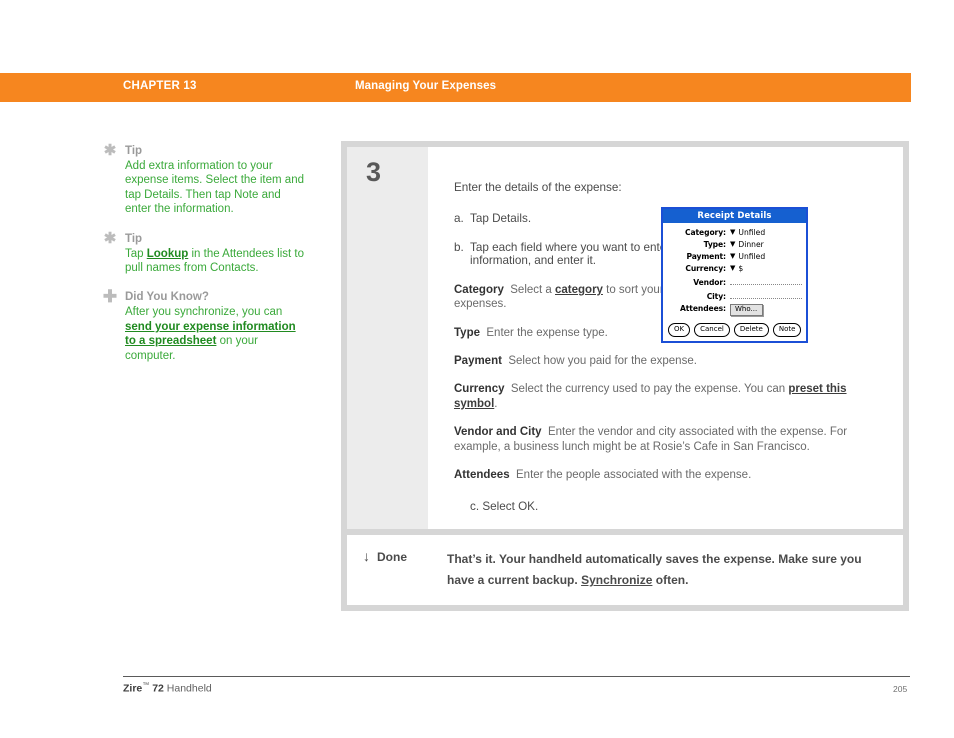 This screenshot has height=738, width=954. What do you see at coordinates (734, 216) in the screenshot?
I see `dialog-titlebar: Receipt Details` at bounding box center [734, 216].